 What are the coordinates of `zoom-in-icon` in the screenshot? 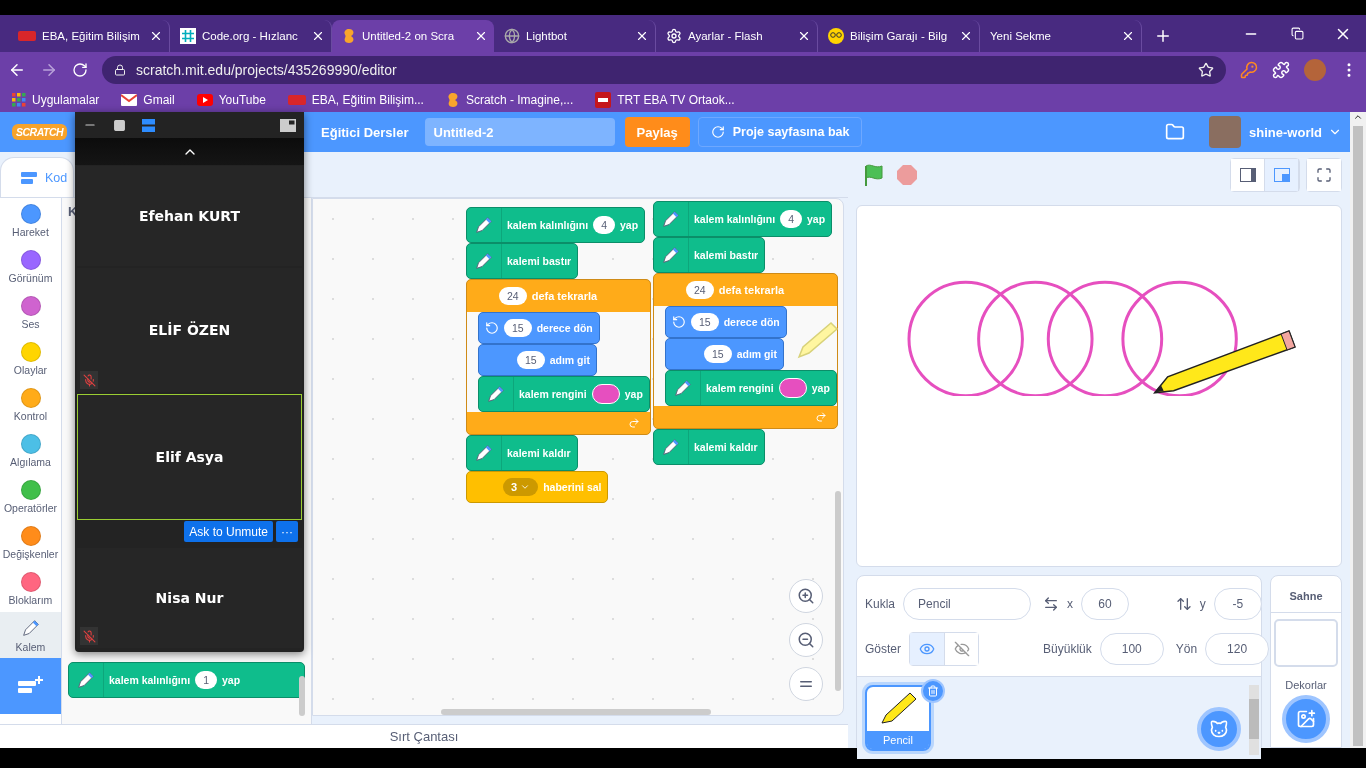 It's located at (806, 596).